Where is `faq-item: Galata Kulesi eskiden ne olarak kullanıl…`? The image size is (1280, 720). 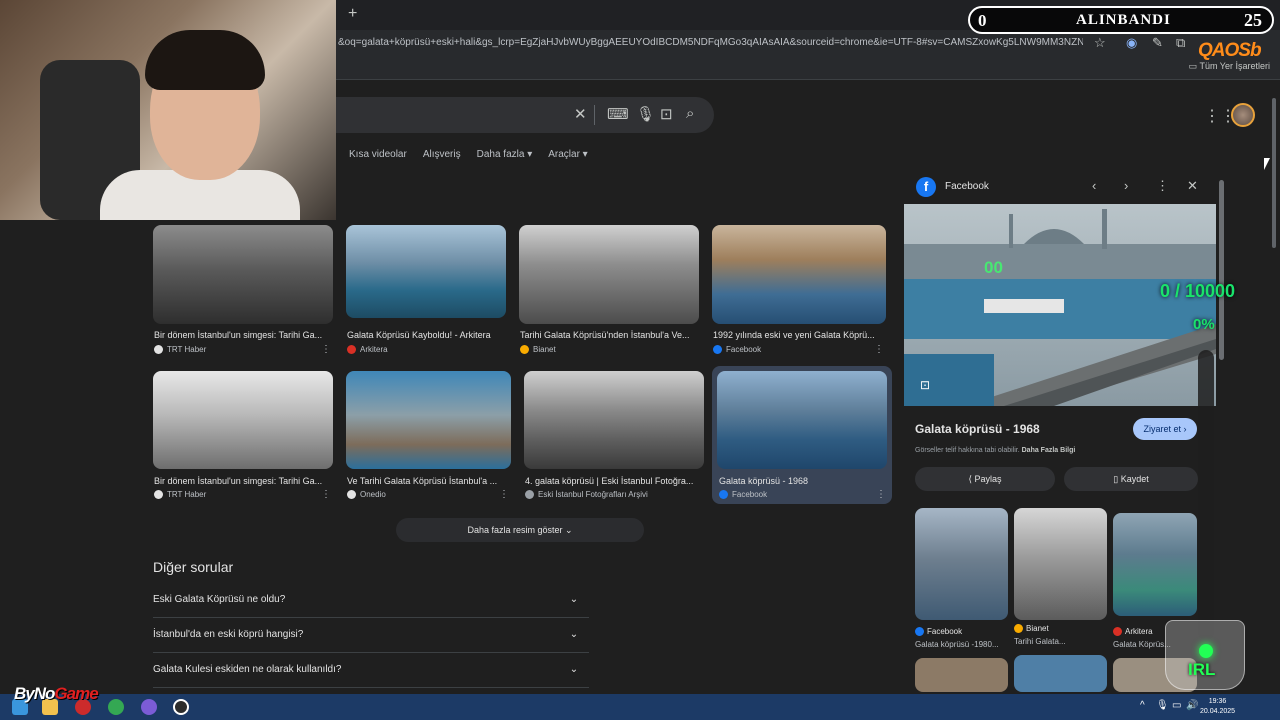 faq-item: Galata Kulesi eskiden ne olarak kullanıl… is located at coordinates (371, 670).